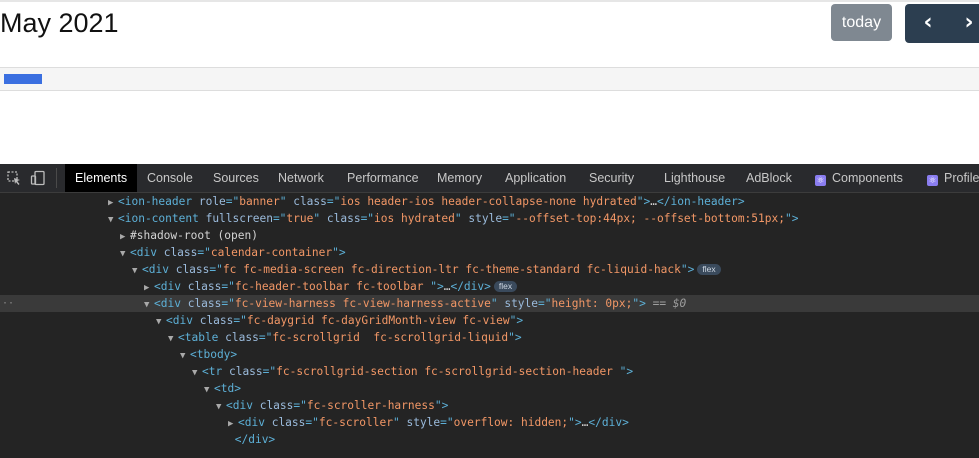 Image resolution: width=979 pixels, height=458 pixels. Describe the element at coordinates (212, 201) in the screenshot. I see `attr-name: role` at that location.